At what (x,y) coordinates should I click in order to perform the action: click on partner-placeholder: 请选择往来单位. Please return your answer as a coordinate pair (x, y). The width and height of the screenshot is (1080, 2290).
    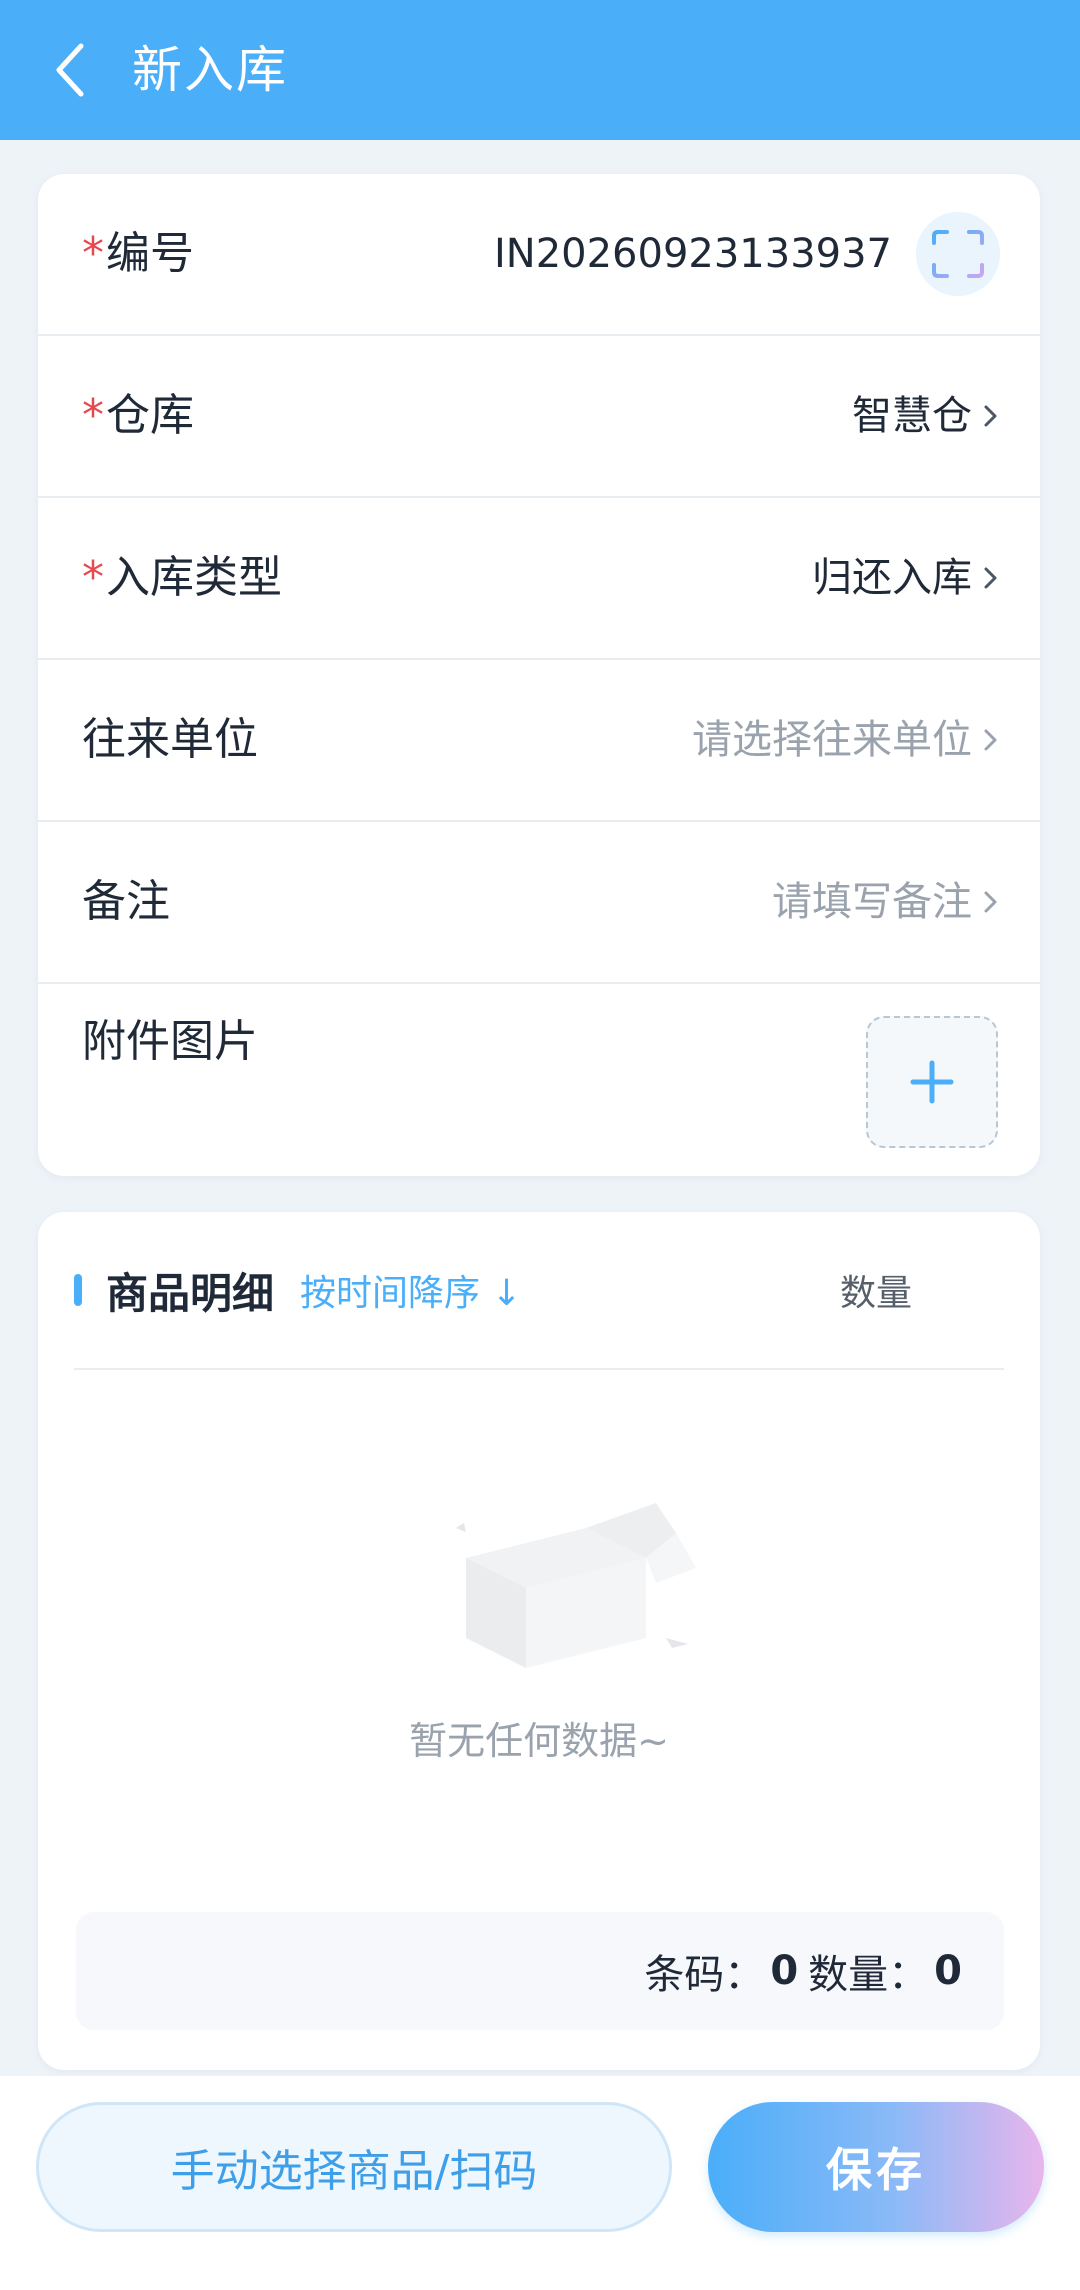
    Looking at the image, I should click on (832, 740).